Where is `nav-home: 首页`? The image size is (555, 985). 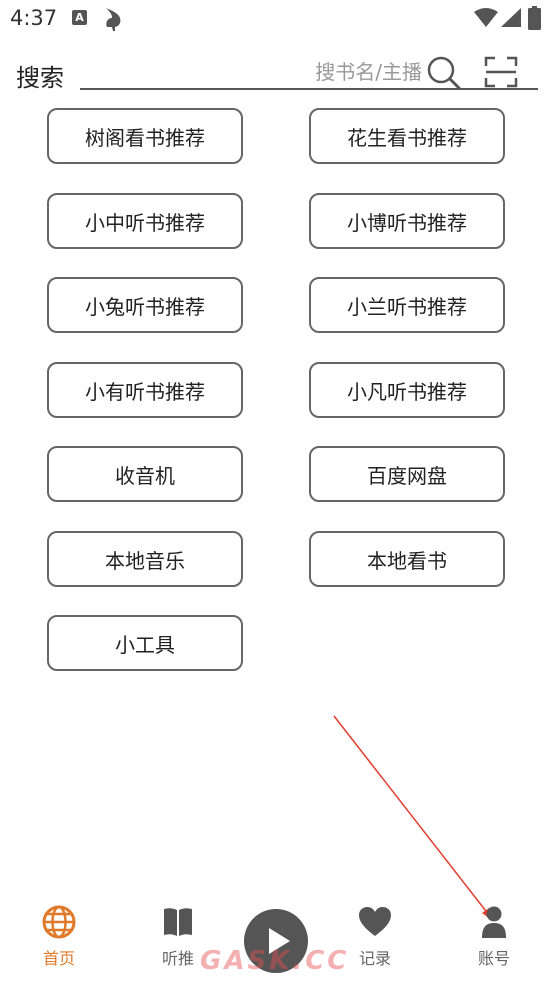
nav-home: 首页 is located at coordinates (59, 937).